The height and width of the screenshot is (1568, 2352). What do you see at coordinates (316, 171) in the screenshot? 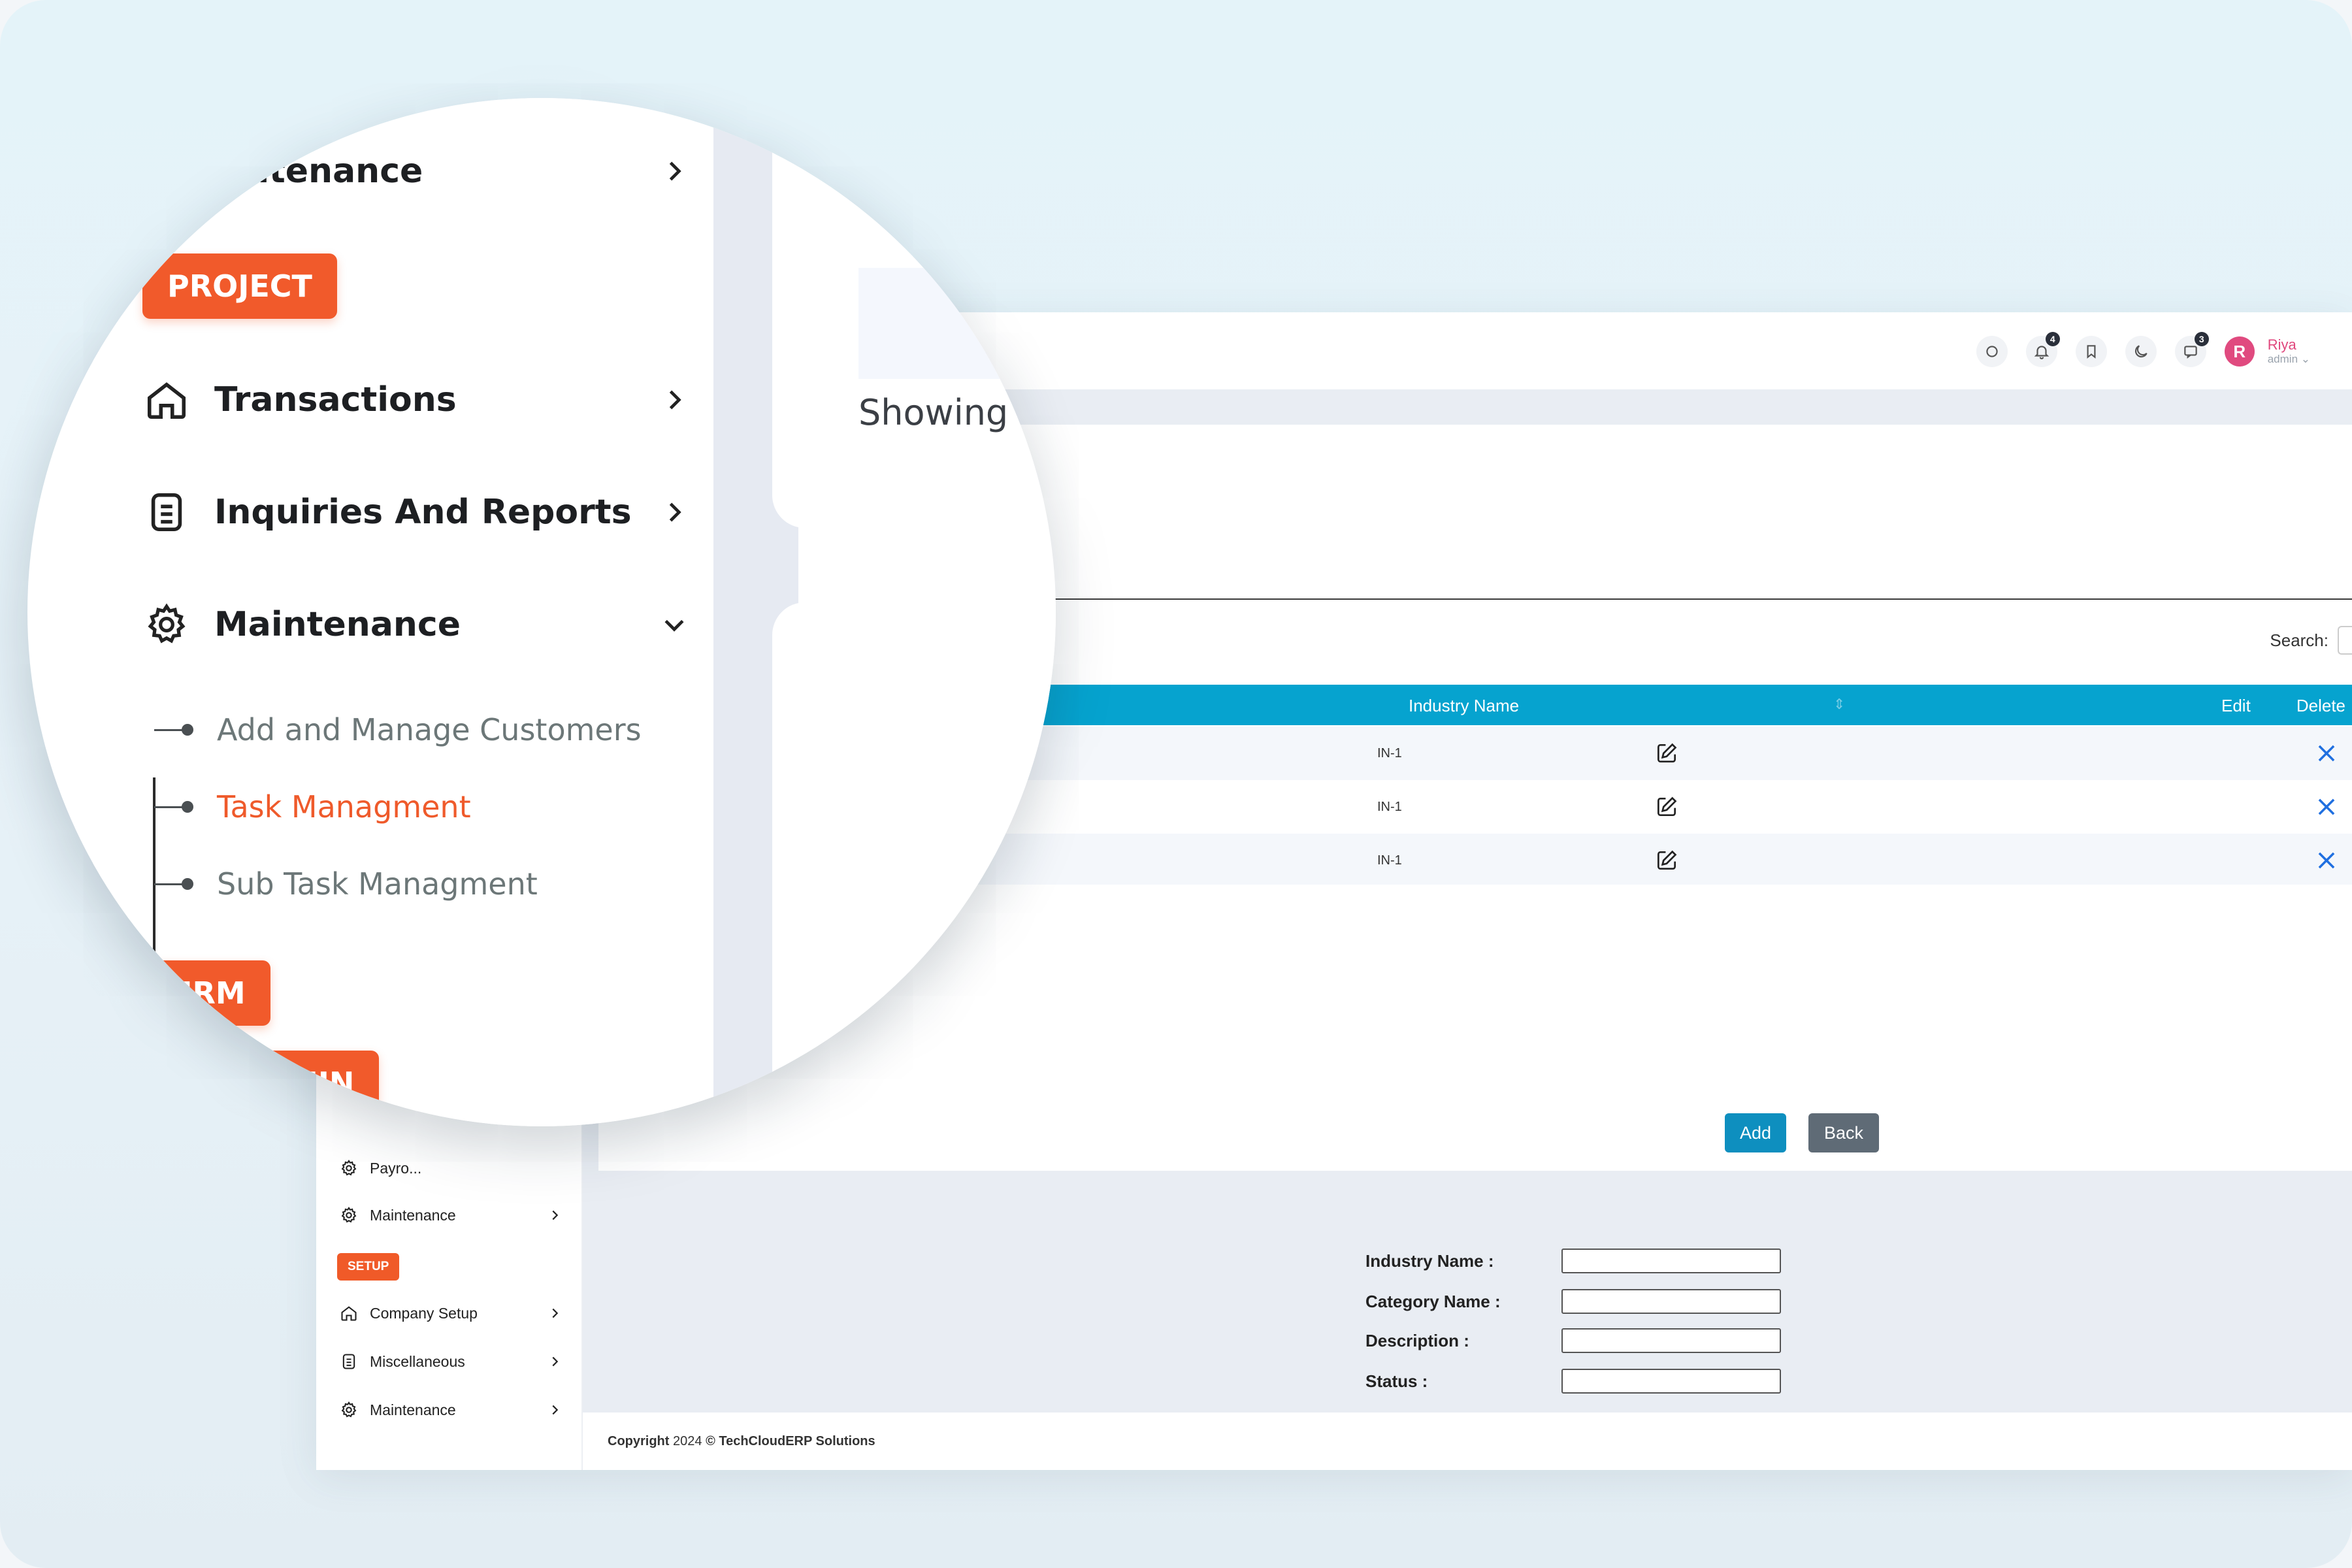
I see `sidebar-item-label: aintenance` at bounding box center [316, 171].